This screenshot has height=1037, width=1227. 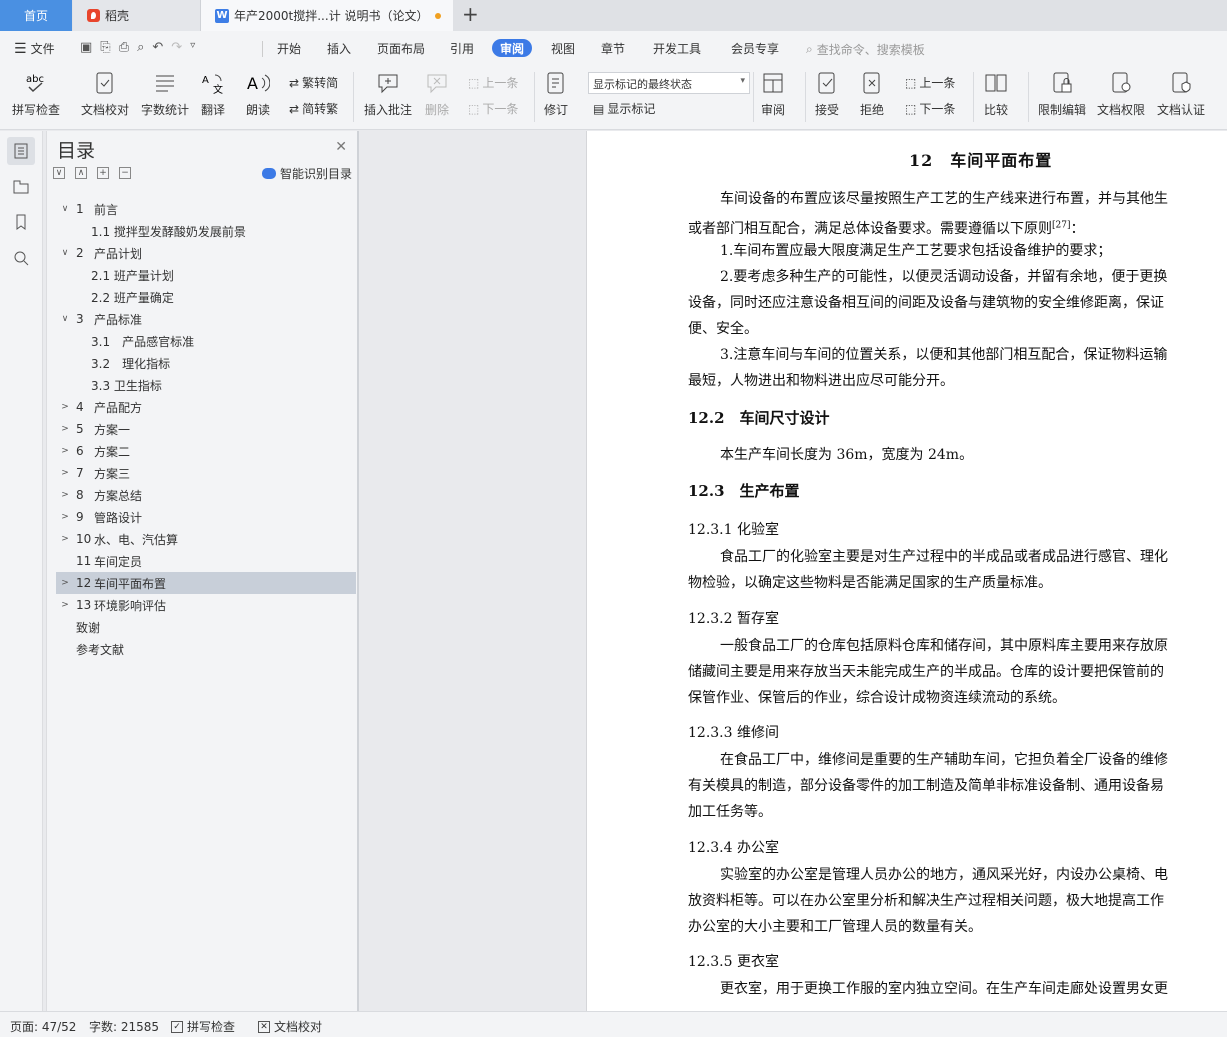 I want to click on toc-item: 2.2 班产量确定, so click(x=206, y=297).